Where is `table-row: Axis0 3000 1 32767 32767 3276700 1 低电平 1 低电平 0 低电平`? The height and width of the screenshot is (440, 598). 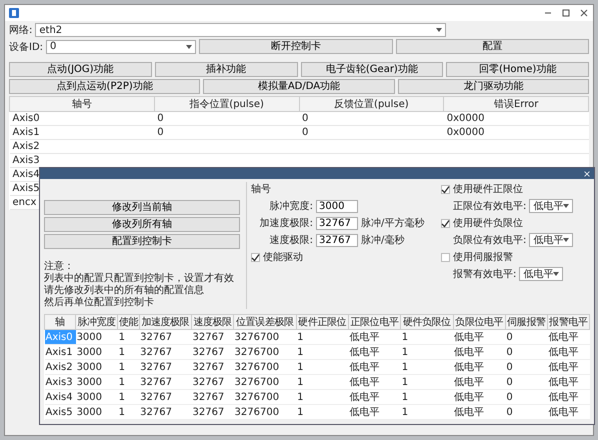
table-row: Axis0 3000 1 32767 32767 3276700 1 低电平 1 低电平 0 低电平 is located at coordinates (317, 337).